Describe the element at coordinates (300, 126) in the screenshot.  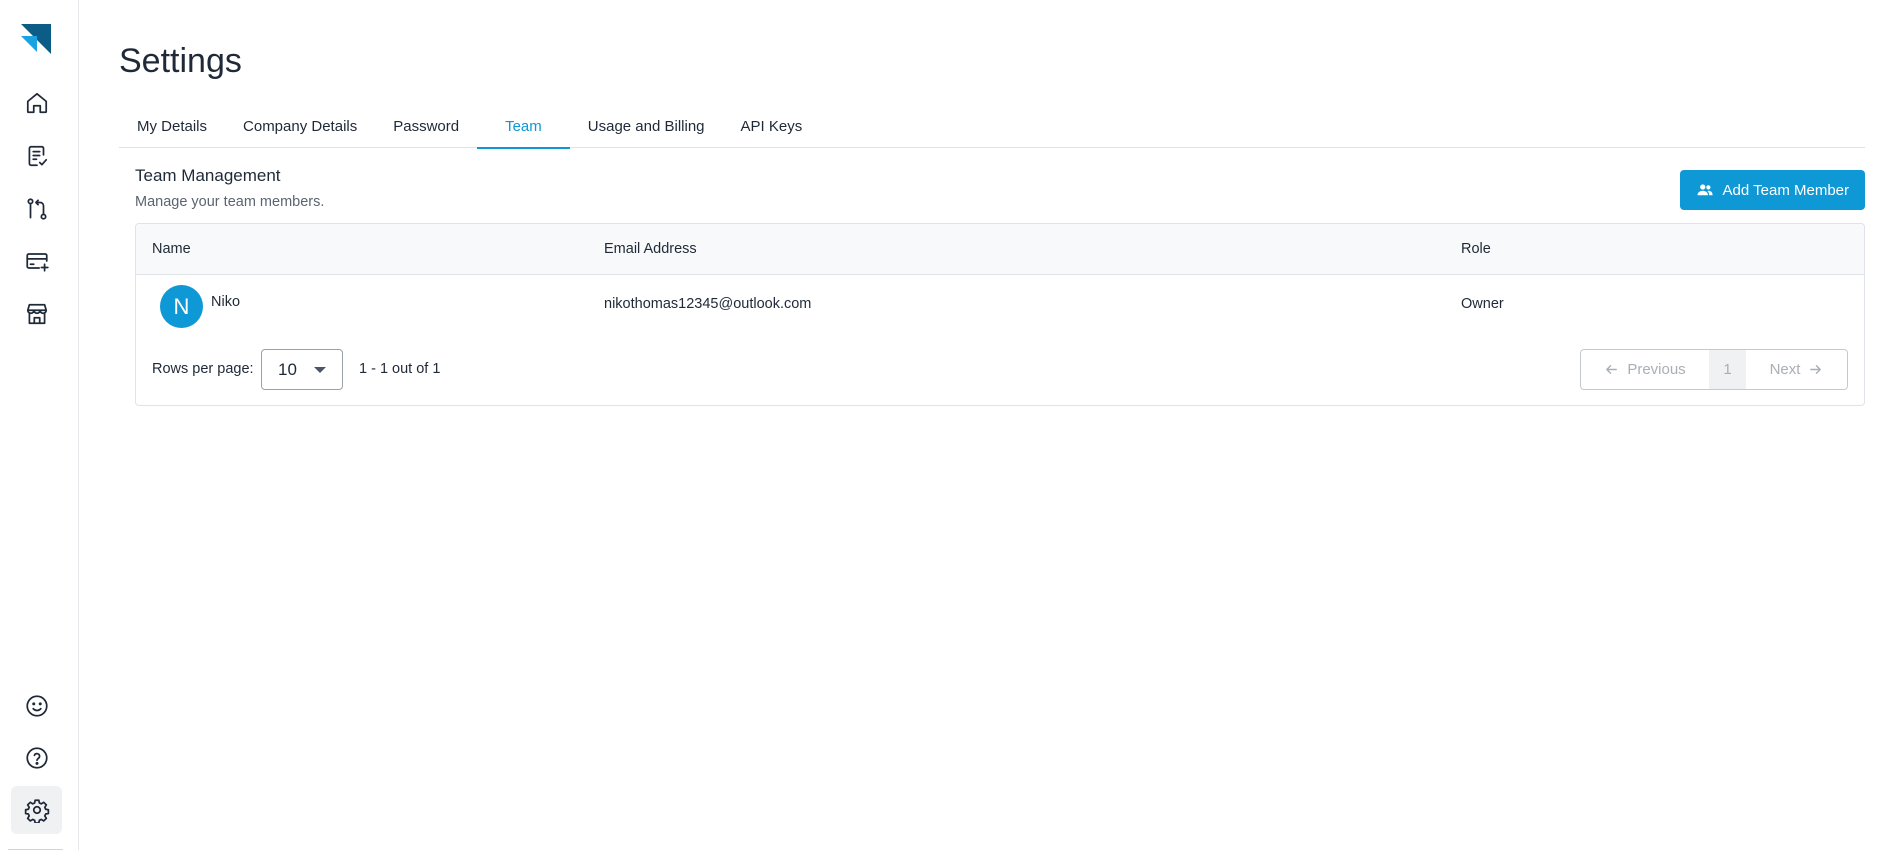
I see `tab-company-details: Company Details` at that location.